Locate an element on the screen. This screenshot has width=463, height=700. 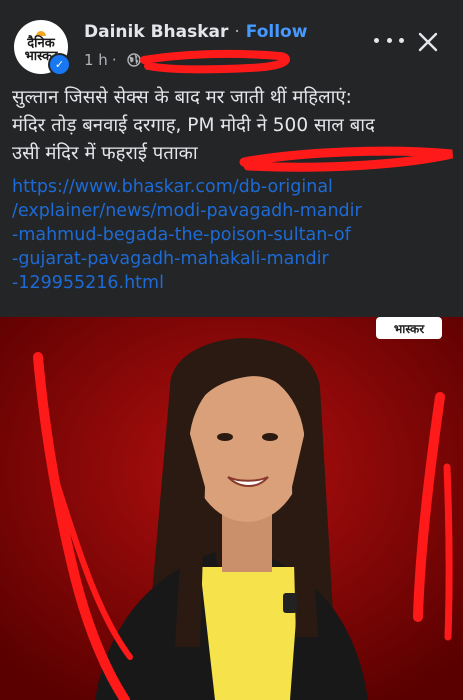
caption-line-3: उसी मंदिर में फहराई पताका is located at coordinates (105, 153).